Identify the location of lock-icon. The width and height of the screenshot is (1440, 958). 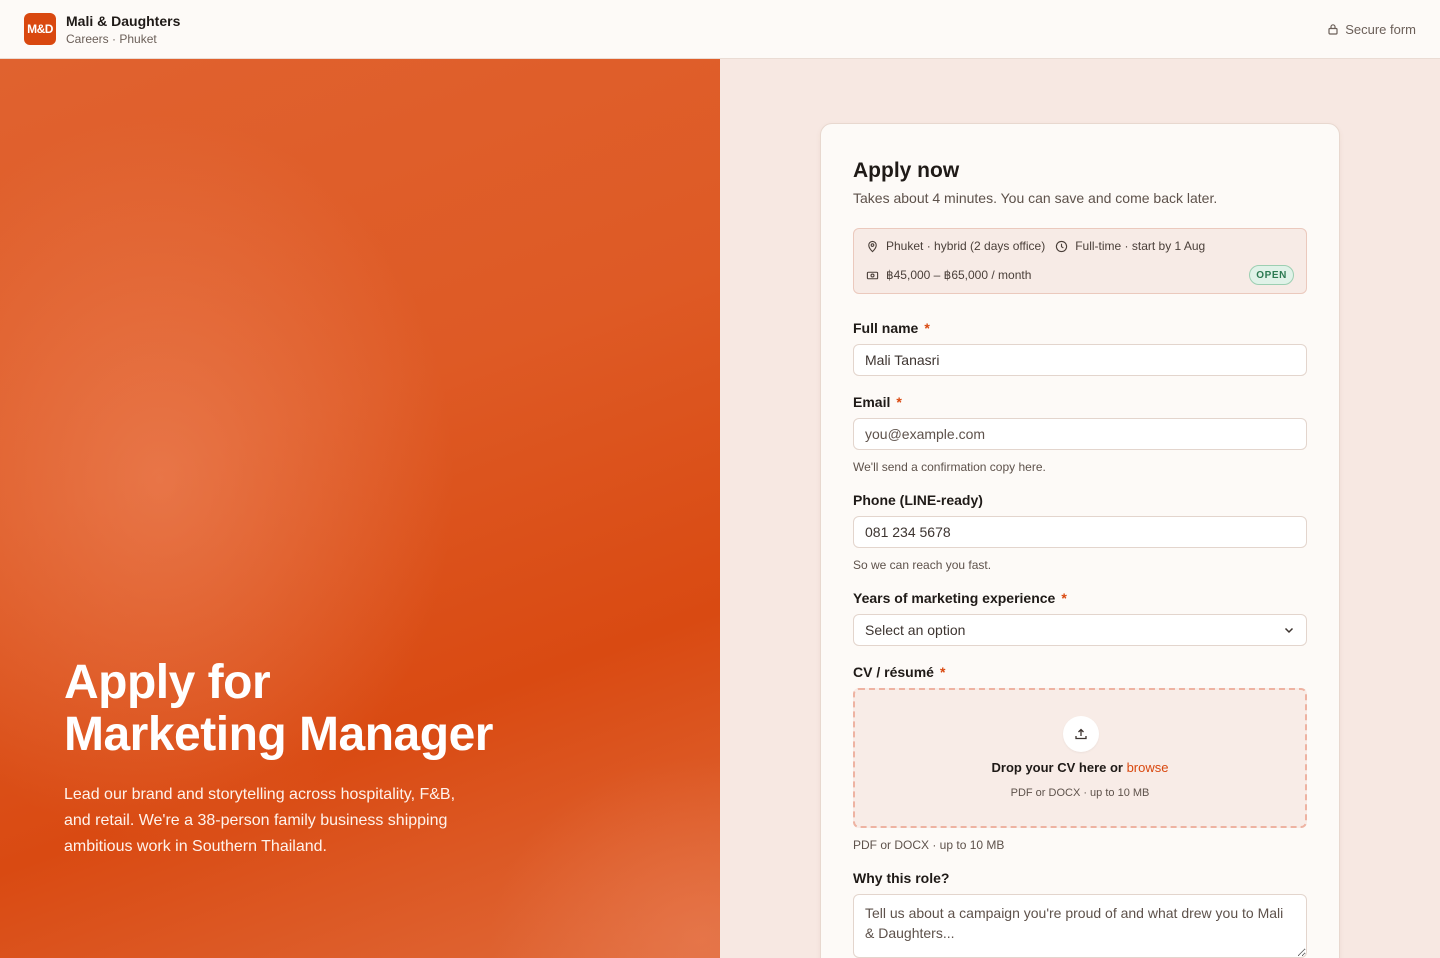
(1333, 29).